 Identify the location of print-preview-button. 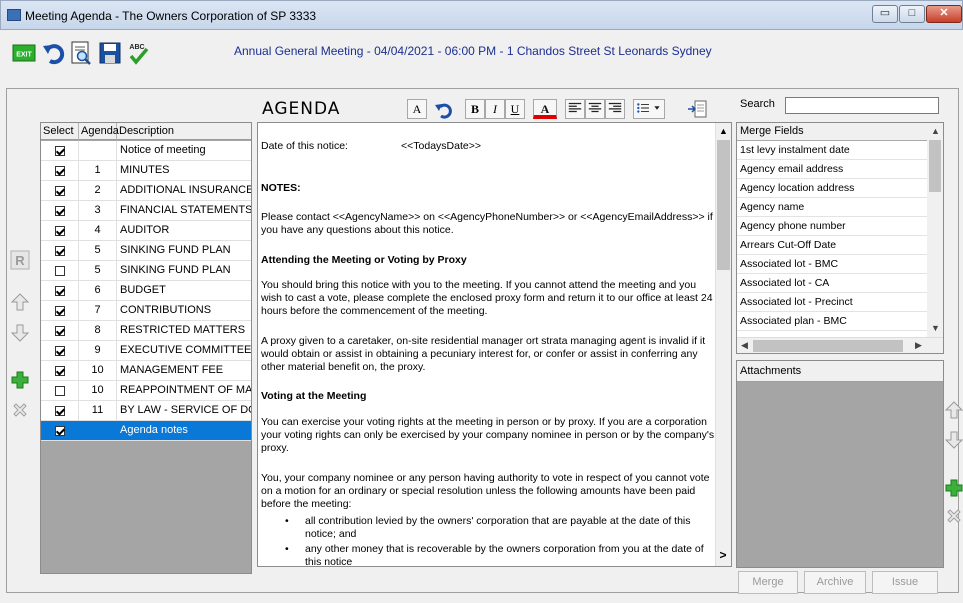
(80, 52).